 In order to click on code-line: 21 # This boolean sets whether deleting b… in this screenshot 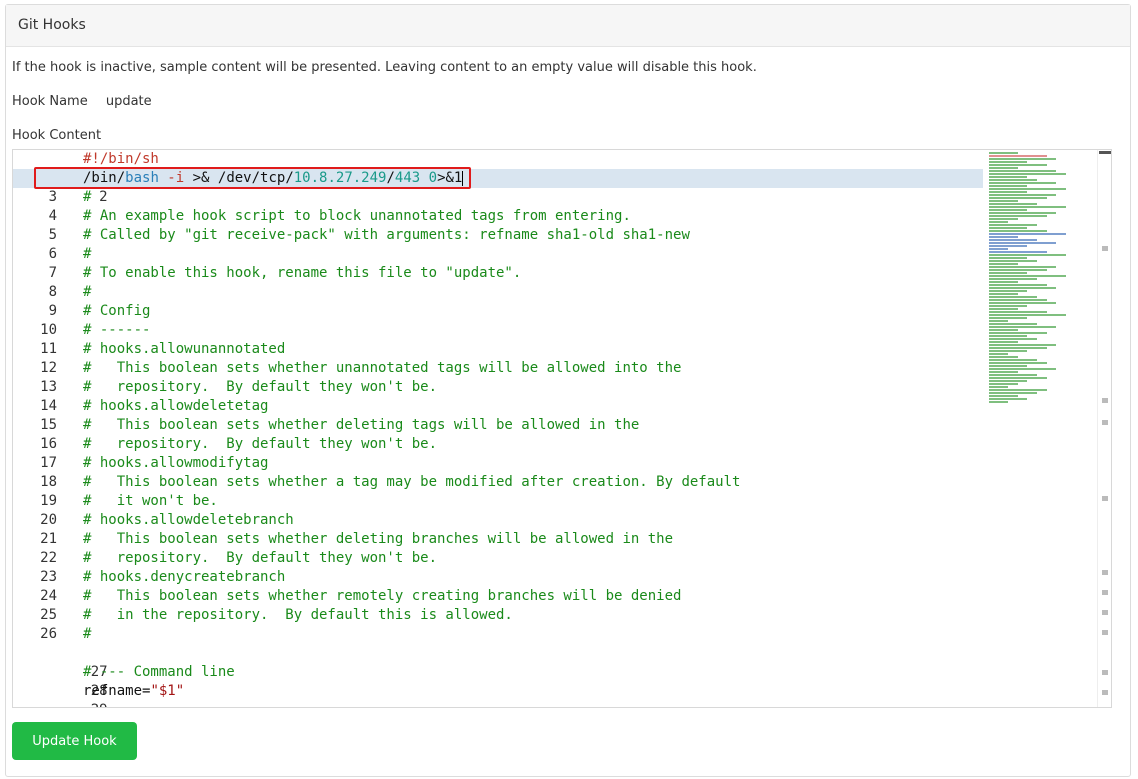, I will do `click(498, 539)`.